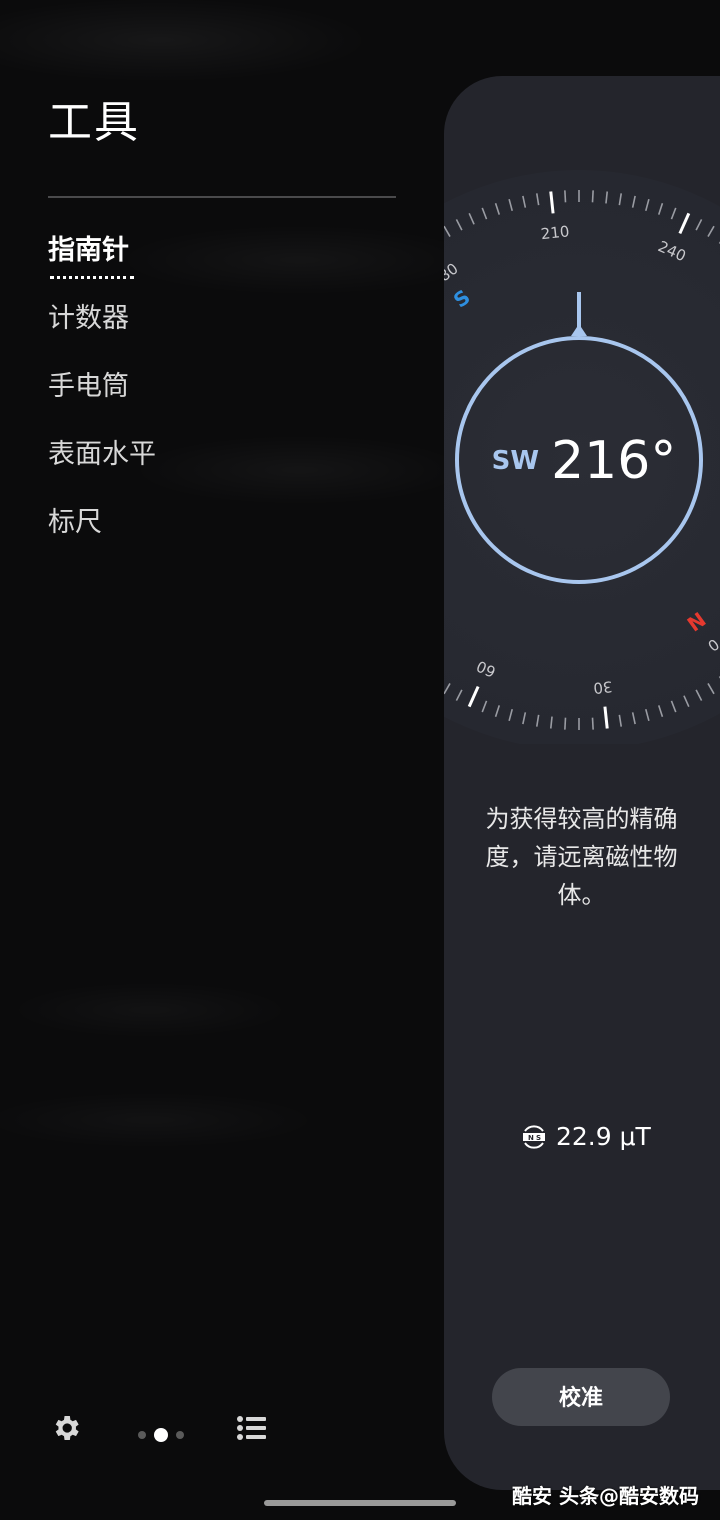  I want to click on svg-text: S, so click(538, 1138).